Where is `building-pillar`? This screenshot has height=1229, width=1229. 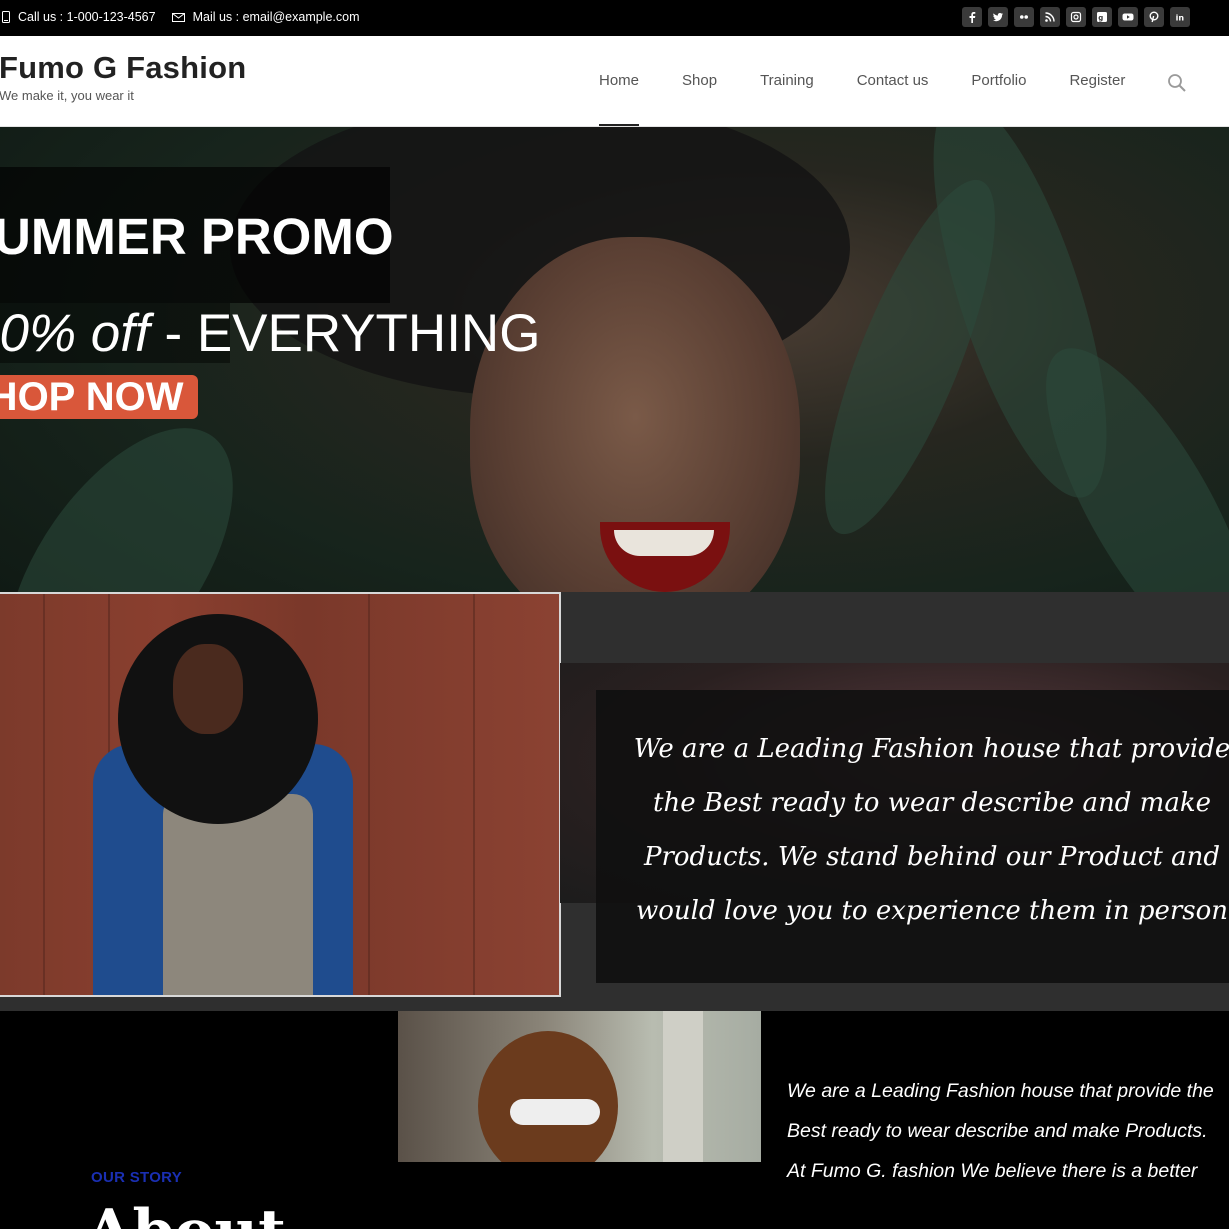 building-pillar is located at coordinates (683, 1086).